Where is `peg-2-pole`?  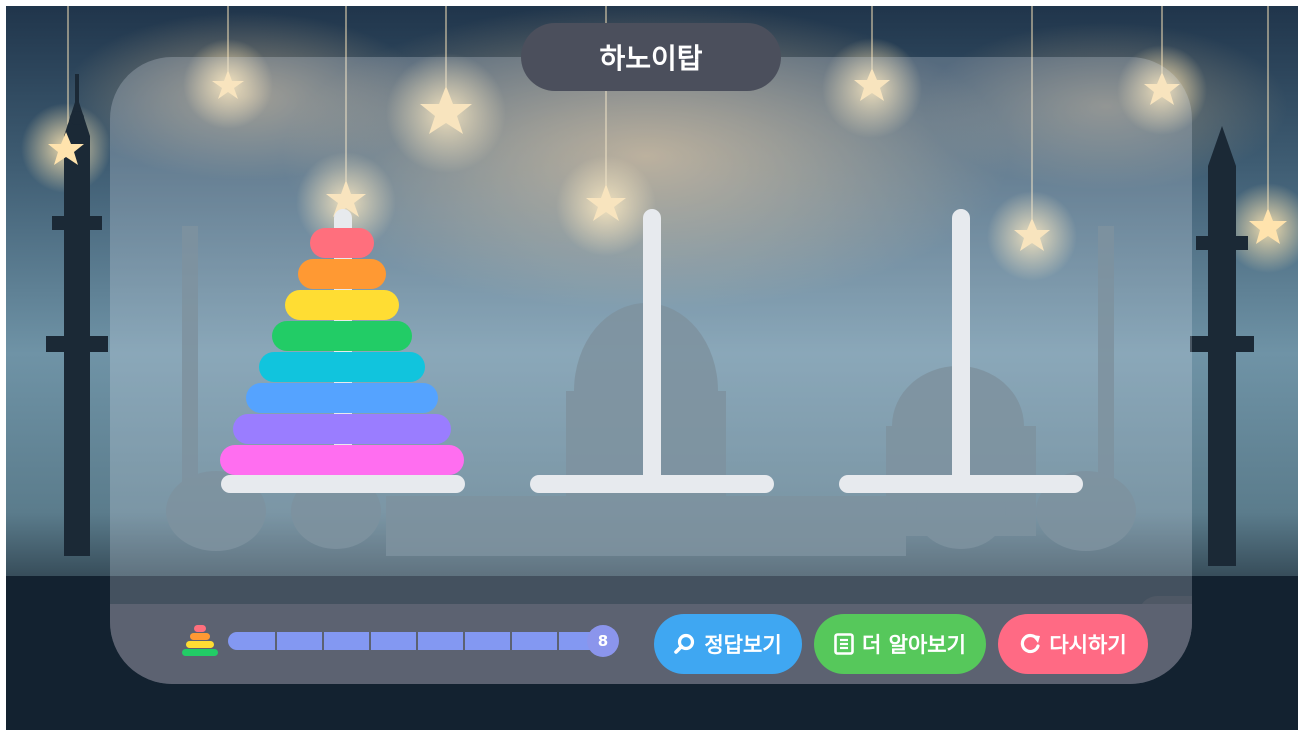 peg-2-pole is located at coordinates (652, 350).